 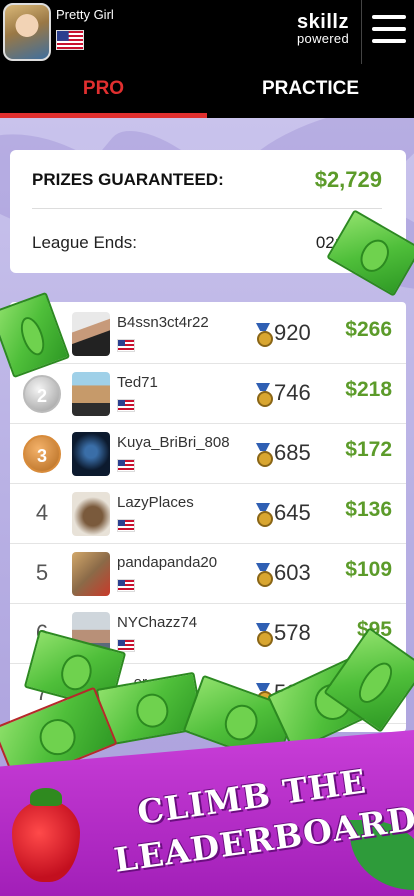 I want to click on player-prize: $109, so click(x=368, y=569).